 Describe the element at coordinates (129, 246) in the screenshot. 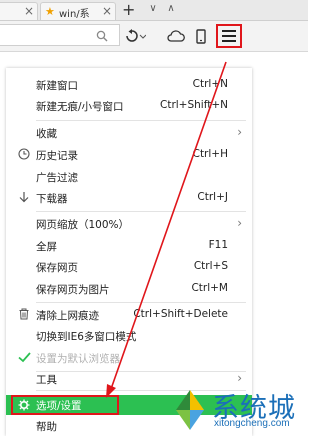

I see `menu-item-fullscreen: 全屏 F11` at that location.